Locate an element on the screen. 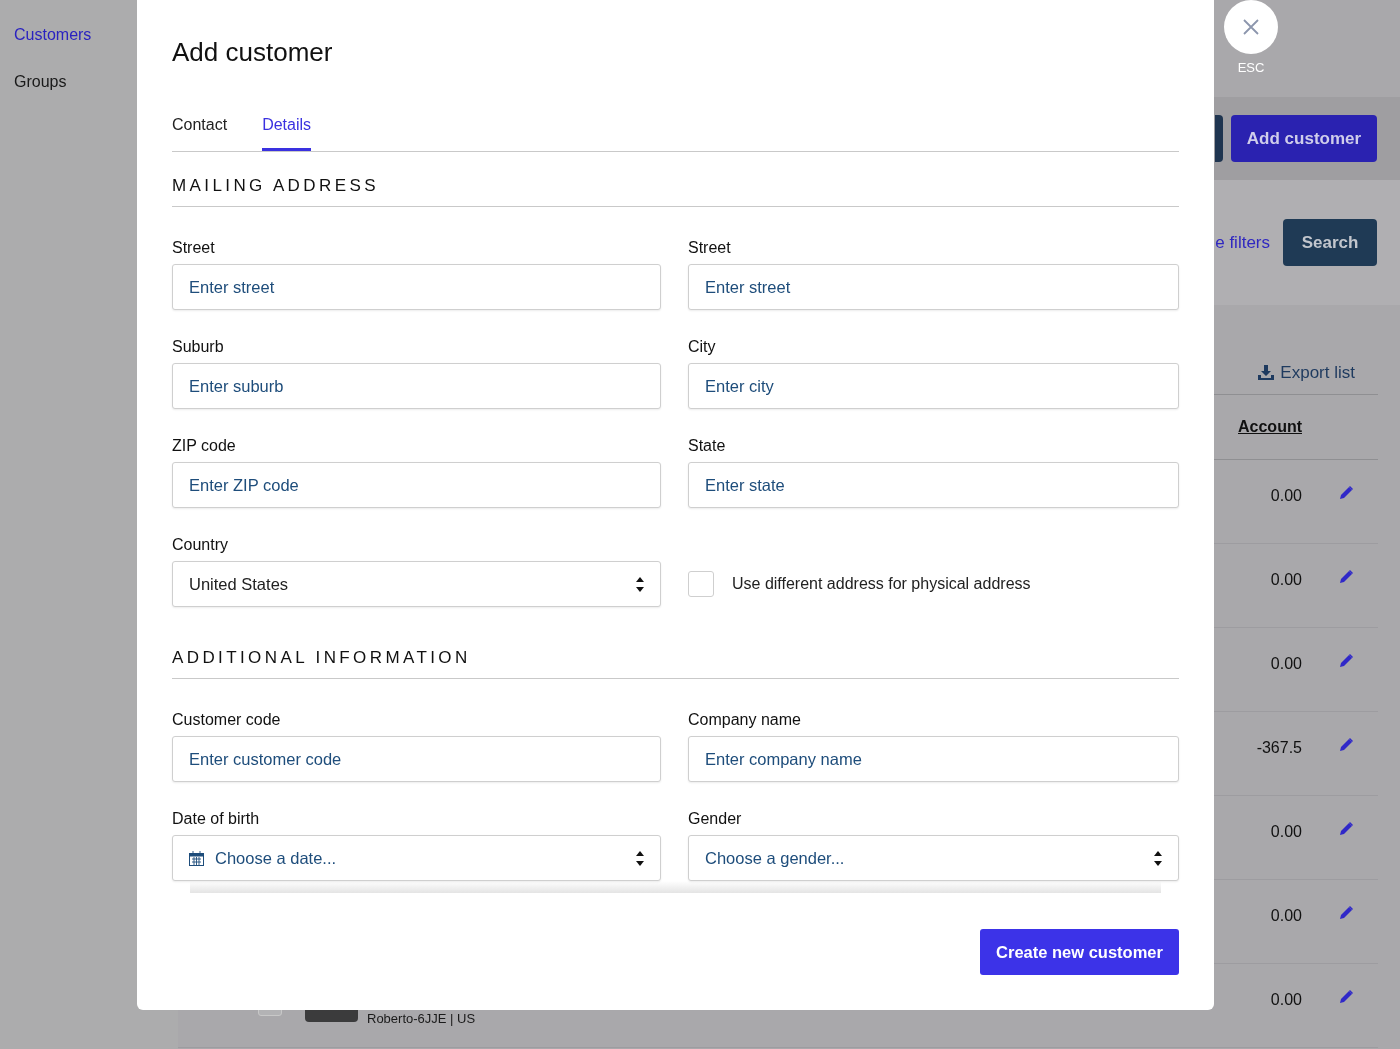 Image resolution: width=1400 pixels, height=1049 pixels. close-button is located at coordinates (1251, 27).